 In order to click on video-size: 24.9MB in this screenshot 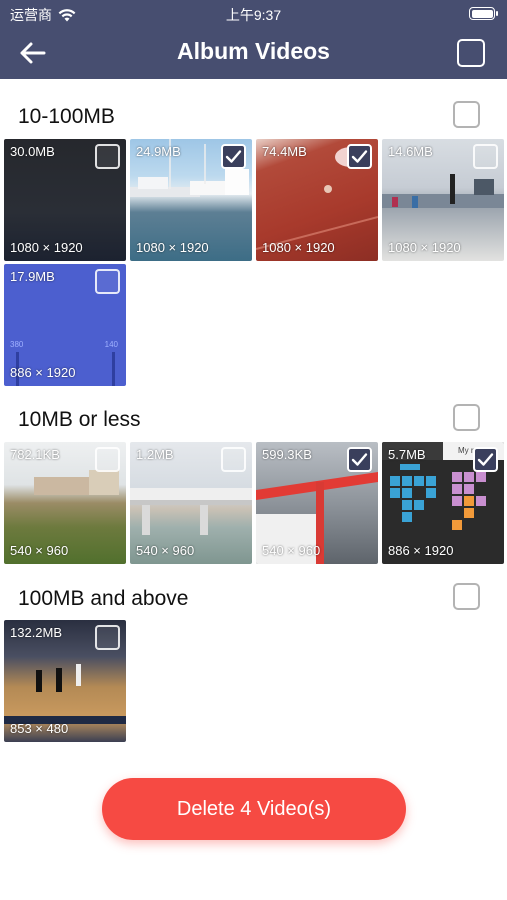, I will do `click(158, 151)`.